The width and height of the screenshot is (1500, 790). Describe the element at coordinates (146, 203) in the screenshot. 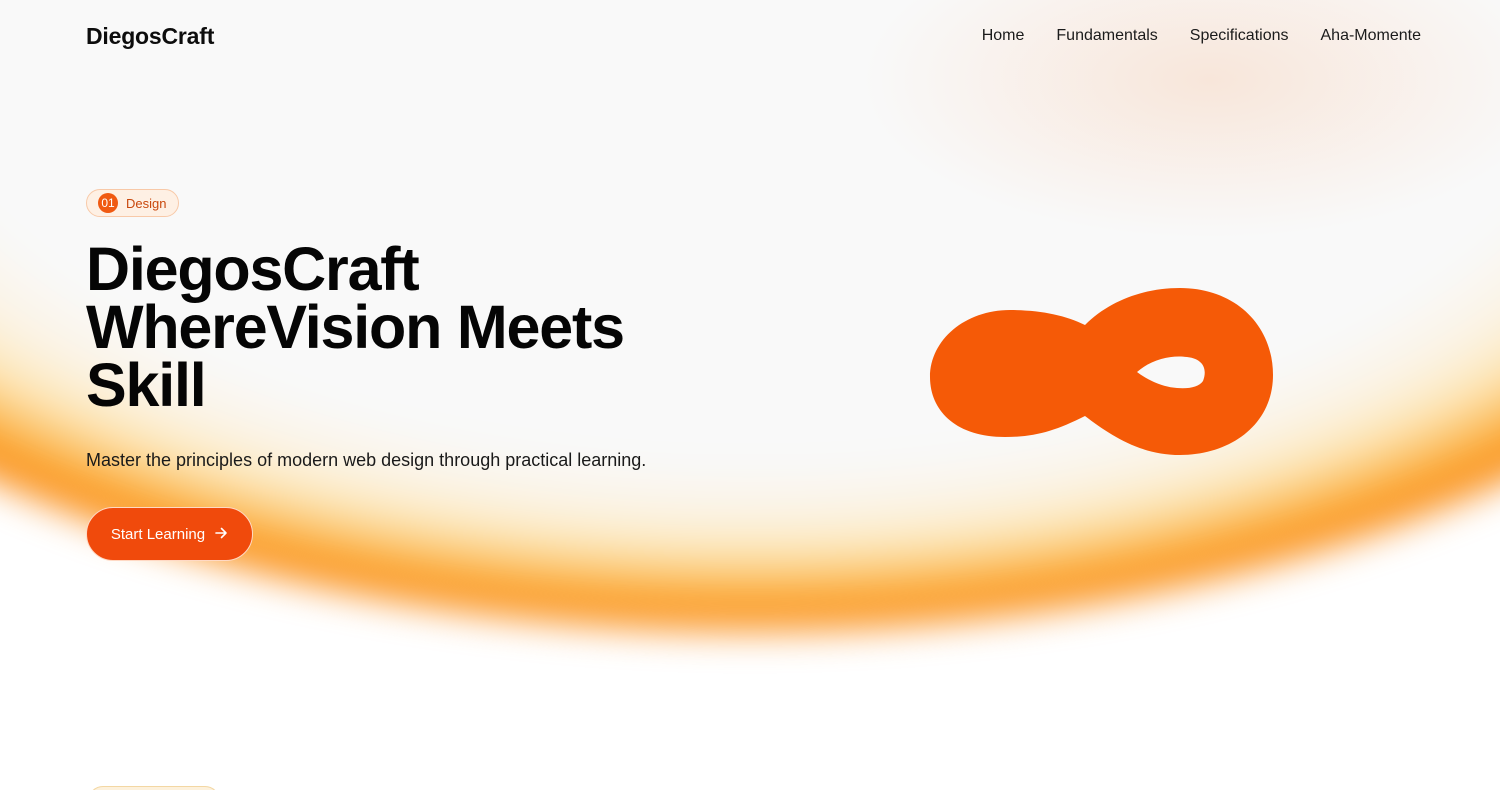

I see `badge-label: Design` at that location.